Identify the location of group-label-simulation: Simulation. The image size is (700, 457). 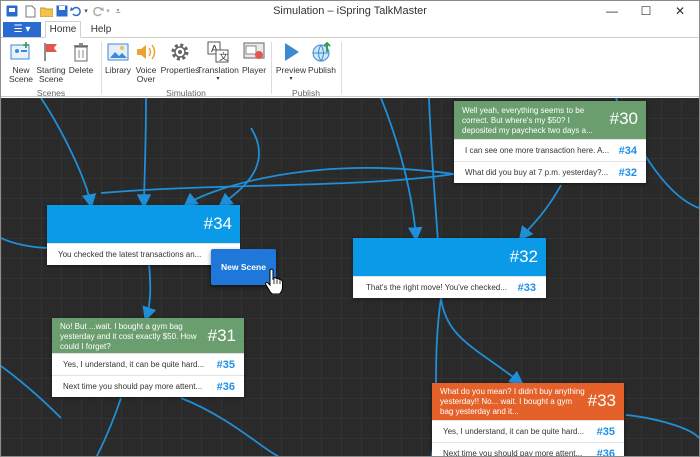
(186, 93).